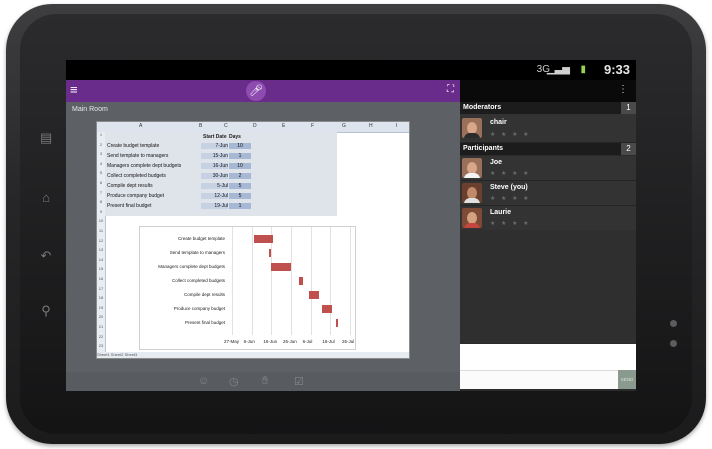 This screenshot has height=449, width=712. What do you see at coordinates (299, 381) in the screenshot?
I see `checkbox-icon: ☑` at bounding box center [299, 381].